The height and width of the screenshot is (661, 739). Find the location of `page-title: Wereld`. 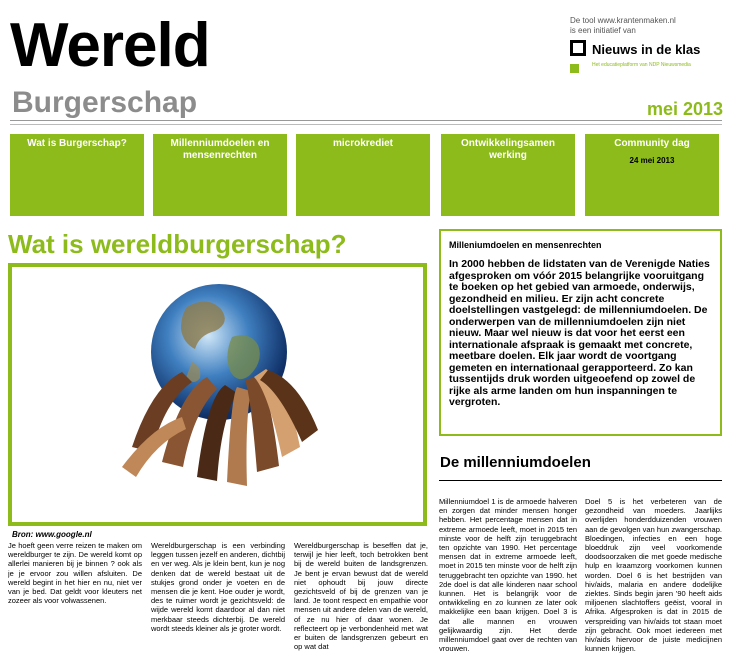

page-title: Wereld is located at coordinates (110, 45).